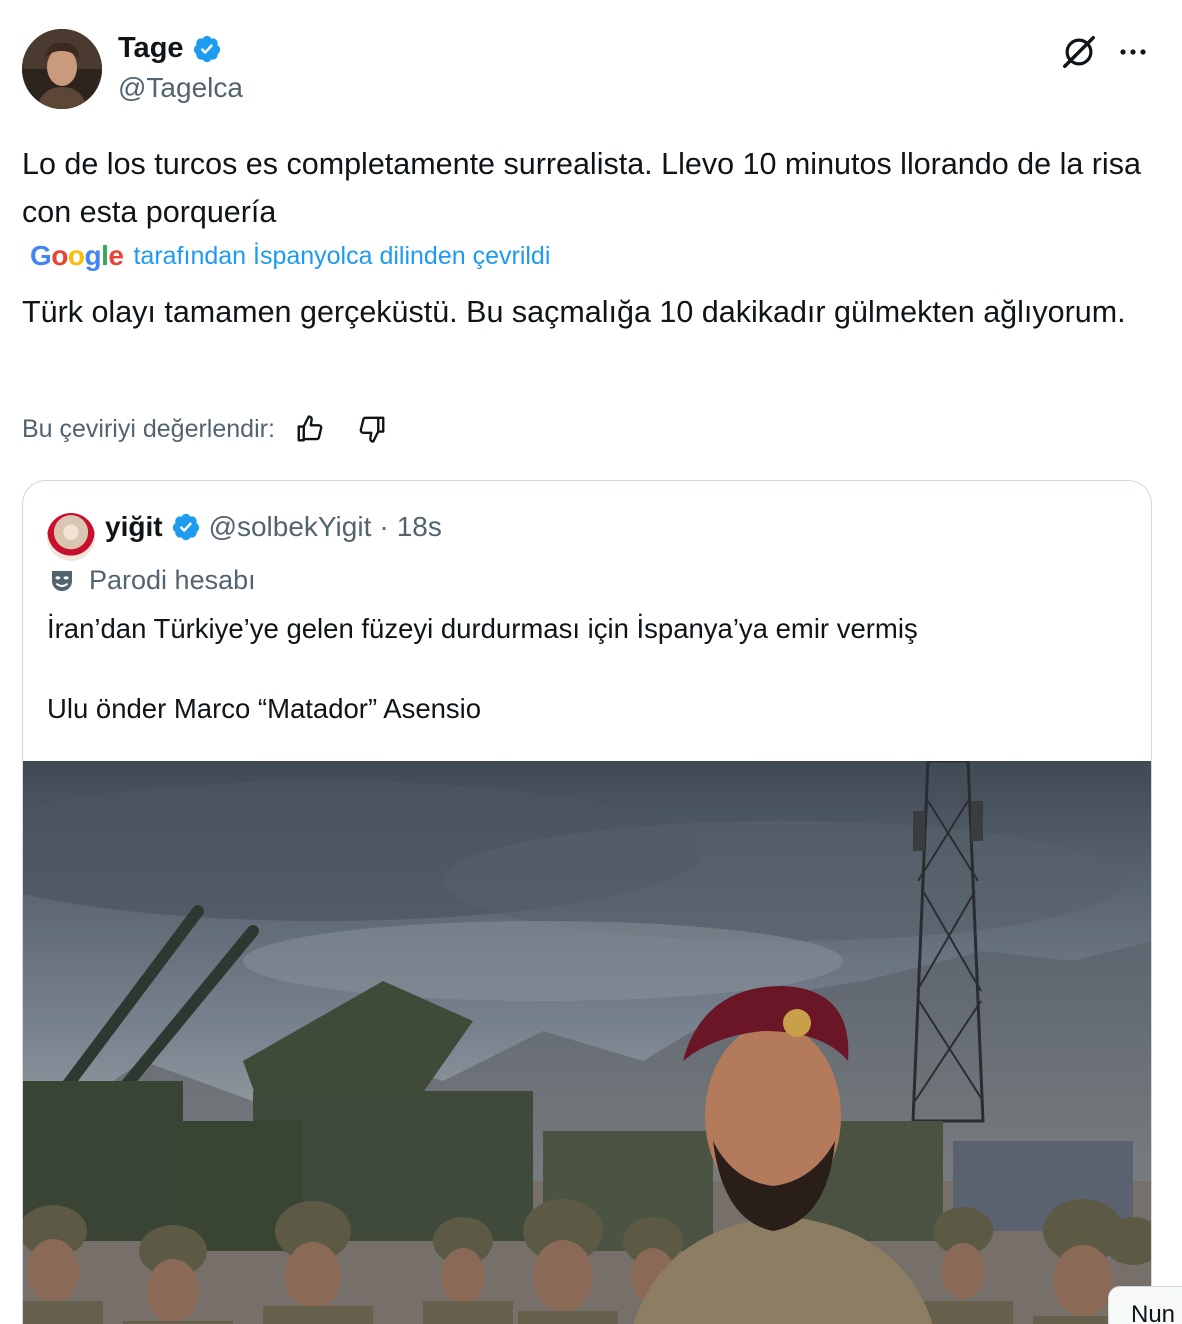 This screenshot has width=1182, height=1324. I want to click on parody-mask-icon, so click(62, 580).